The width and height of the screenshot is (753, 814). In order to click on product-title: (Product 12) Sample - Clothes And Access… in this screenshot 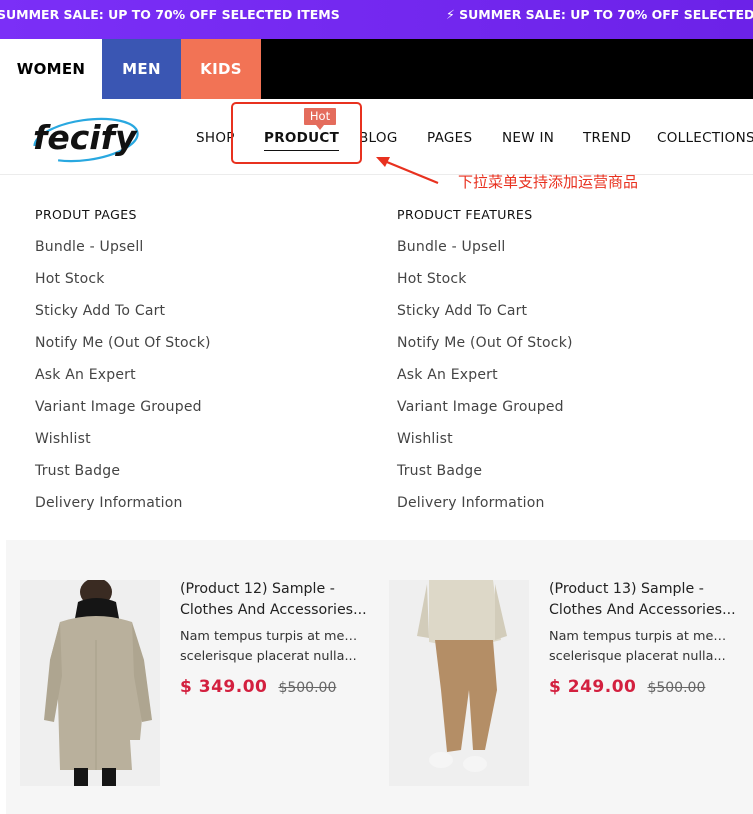, I will do `click(275, 600)`.